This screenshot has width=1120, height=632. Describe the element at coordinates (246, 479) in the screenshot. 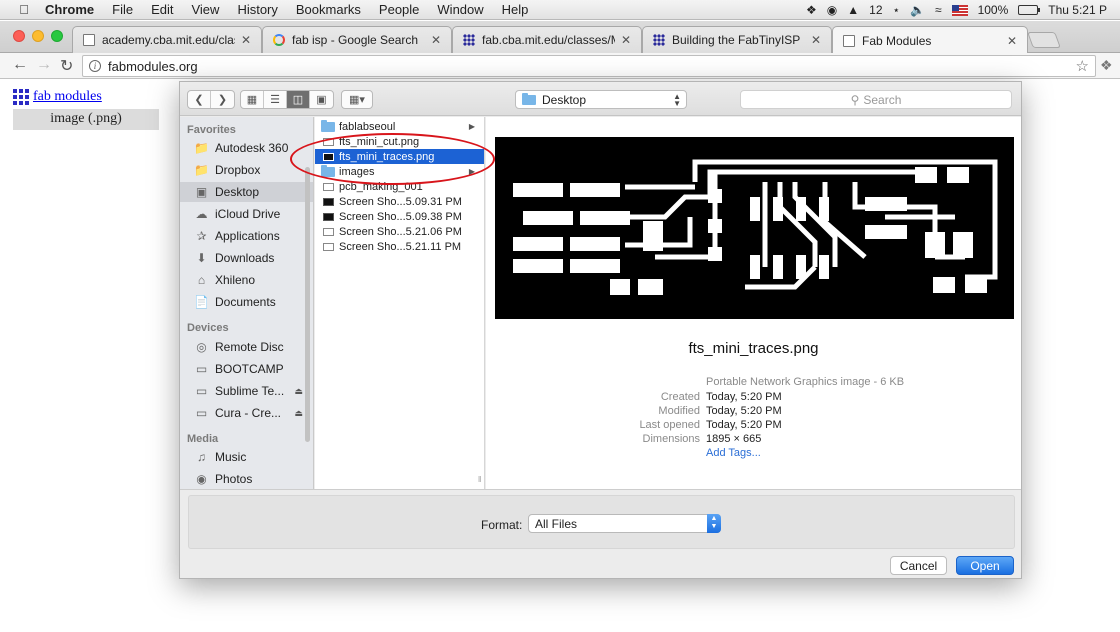

I see `sidebar-item-photos: ◉ Photos` at that location.